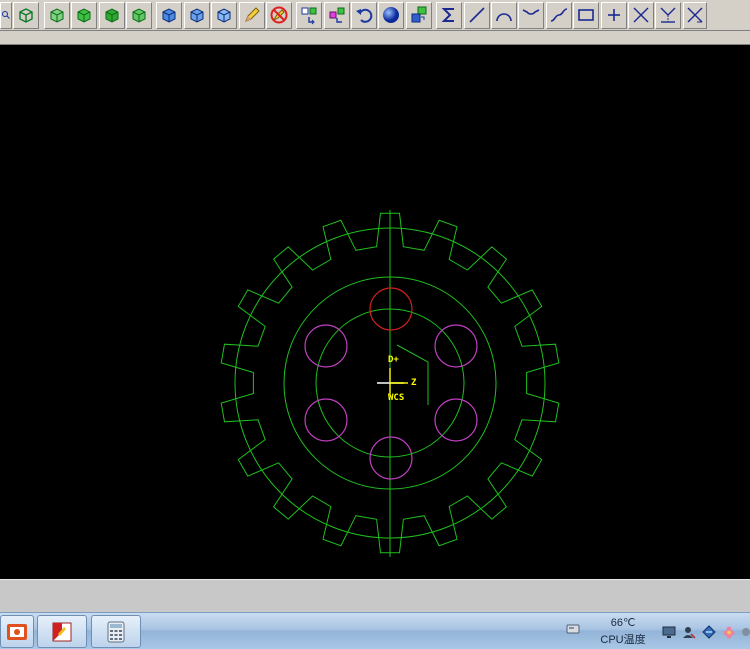  Describe the element at coordinates (336, 15) in the screenshot. I see `transform-2-icon` at that location.